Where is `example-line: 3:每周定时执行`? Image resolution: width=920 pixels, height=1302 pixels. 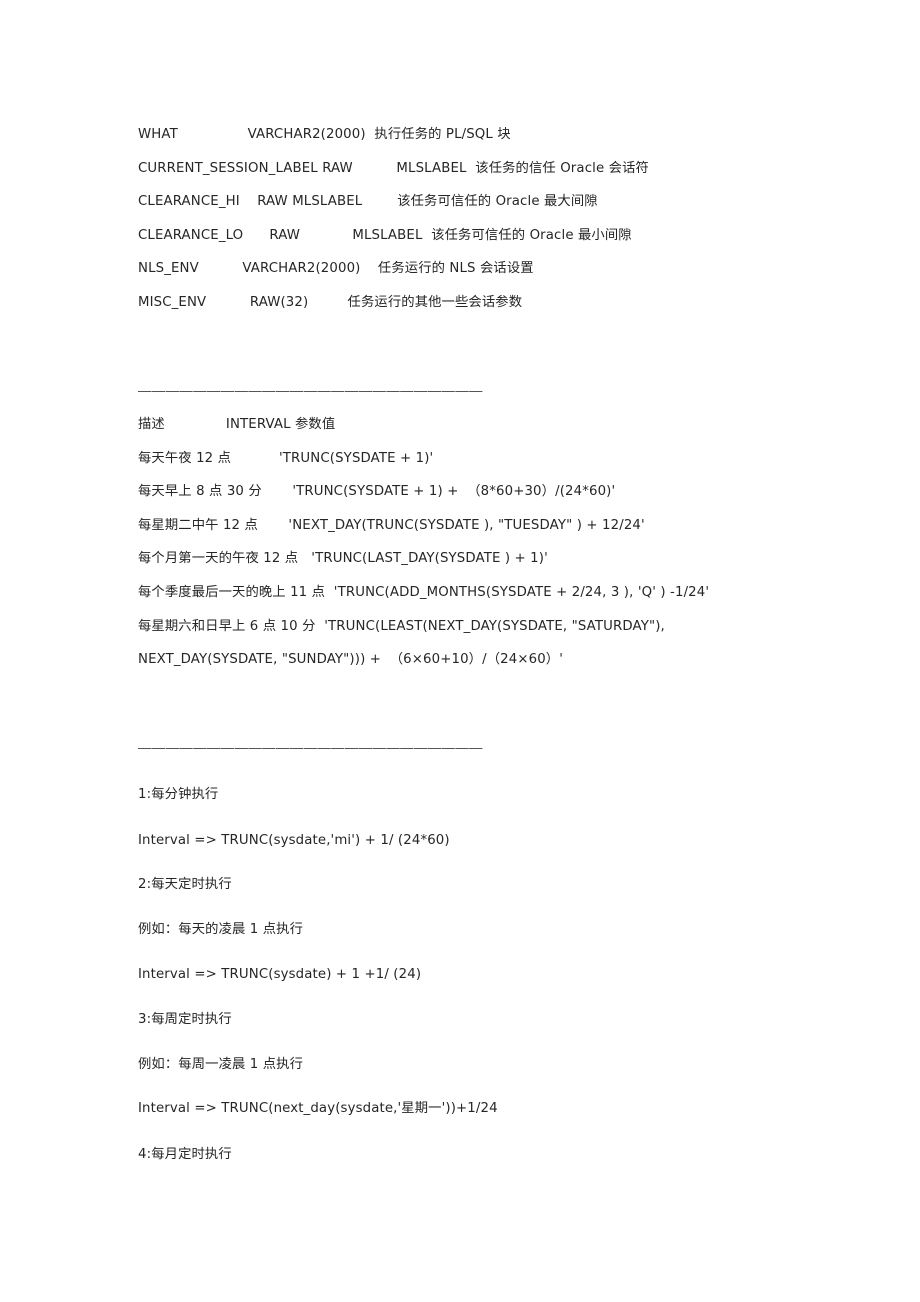 example-line: 3:每周定时执行 is located at coordinates (185, 1019).